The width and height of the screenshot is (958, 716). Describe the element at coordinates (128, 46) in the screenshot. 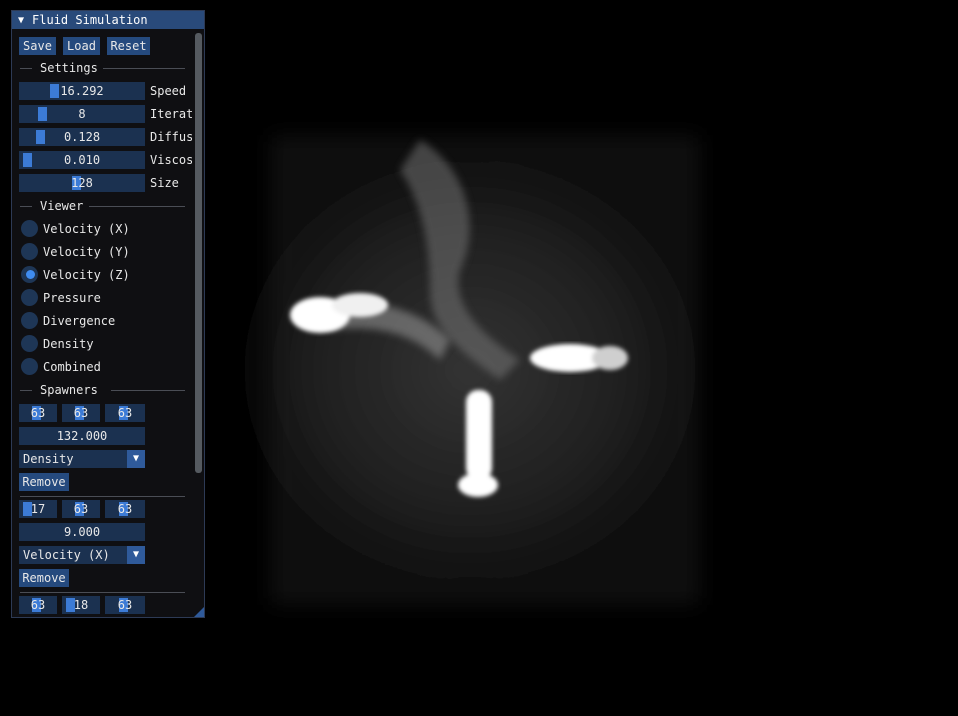

I see `reset-button: Reset` at that location.